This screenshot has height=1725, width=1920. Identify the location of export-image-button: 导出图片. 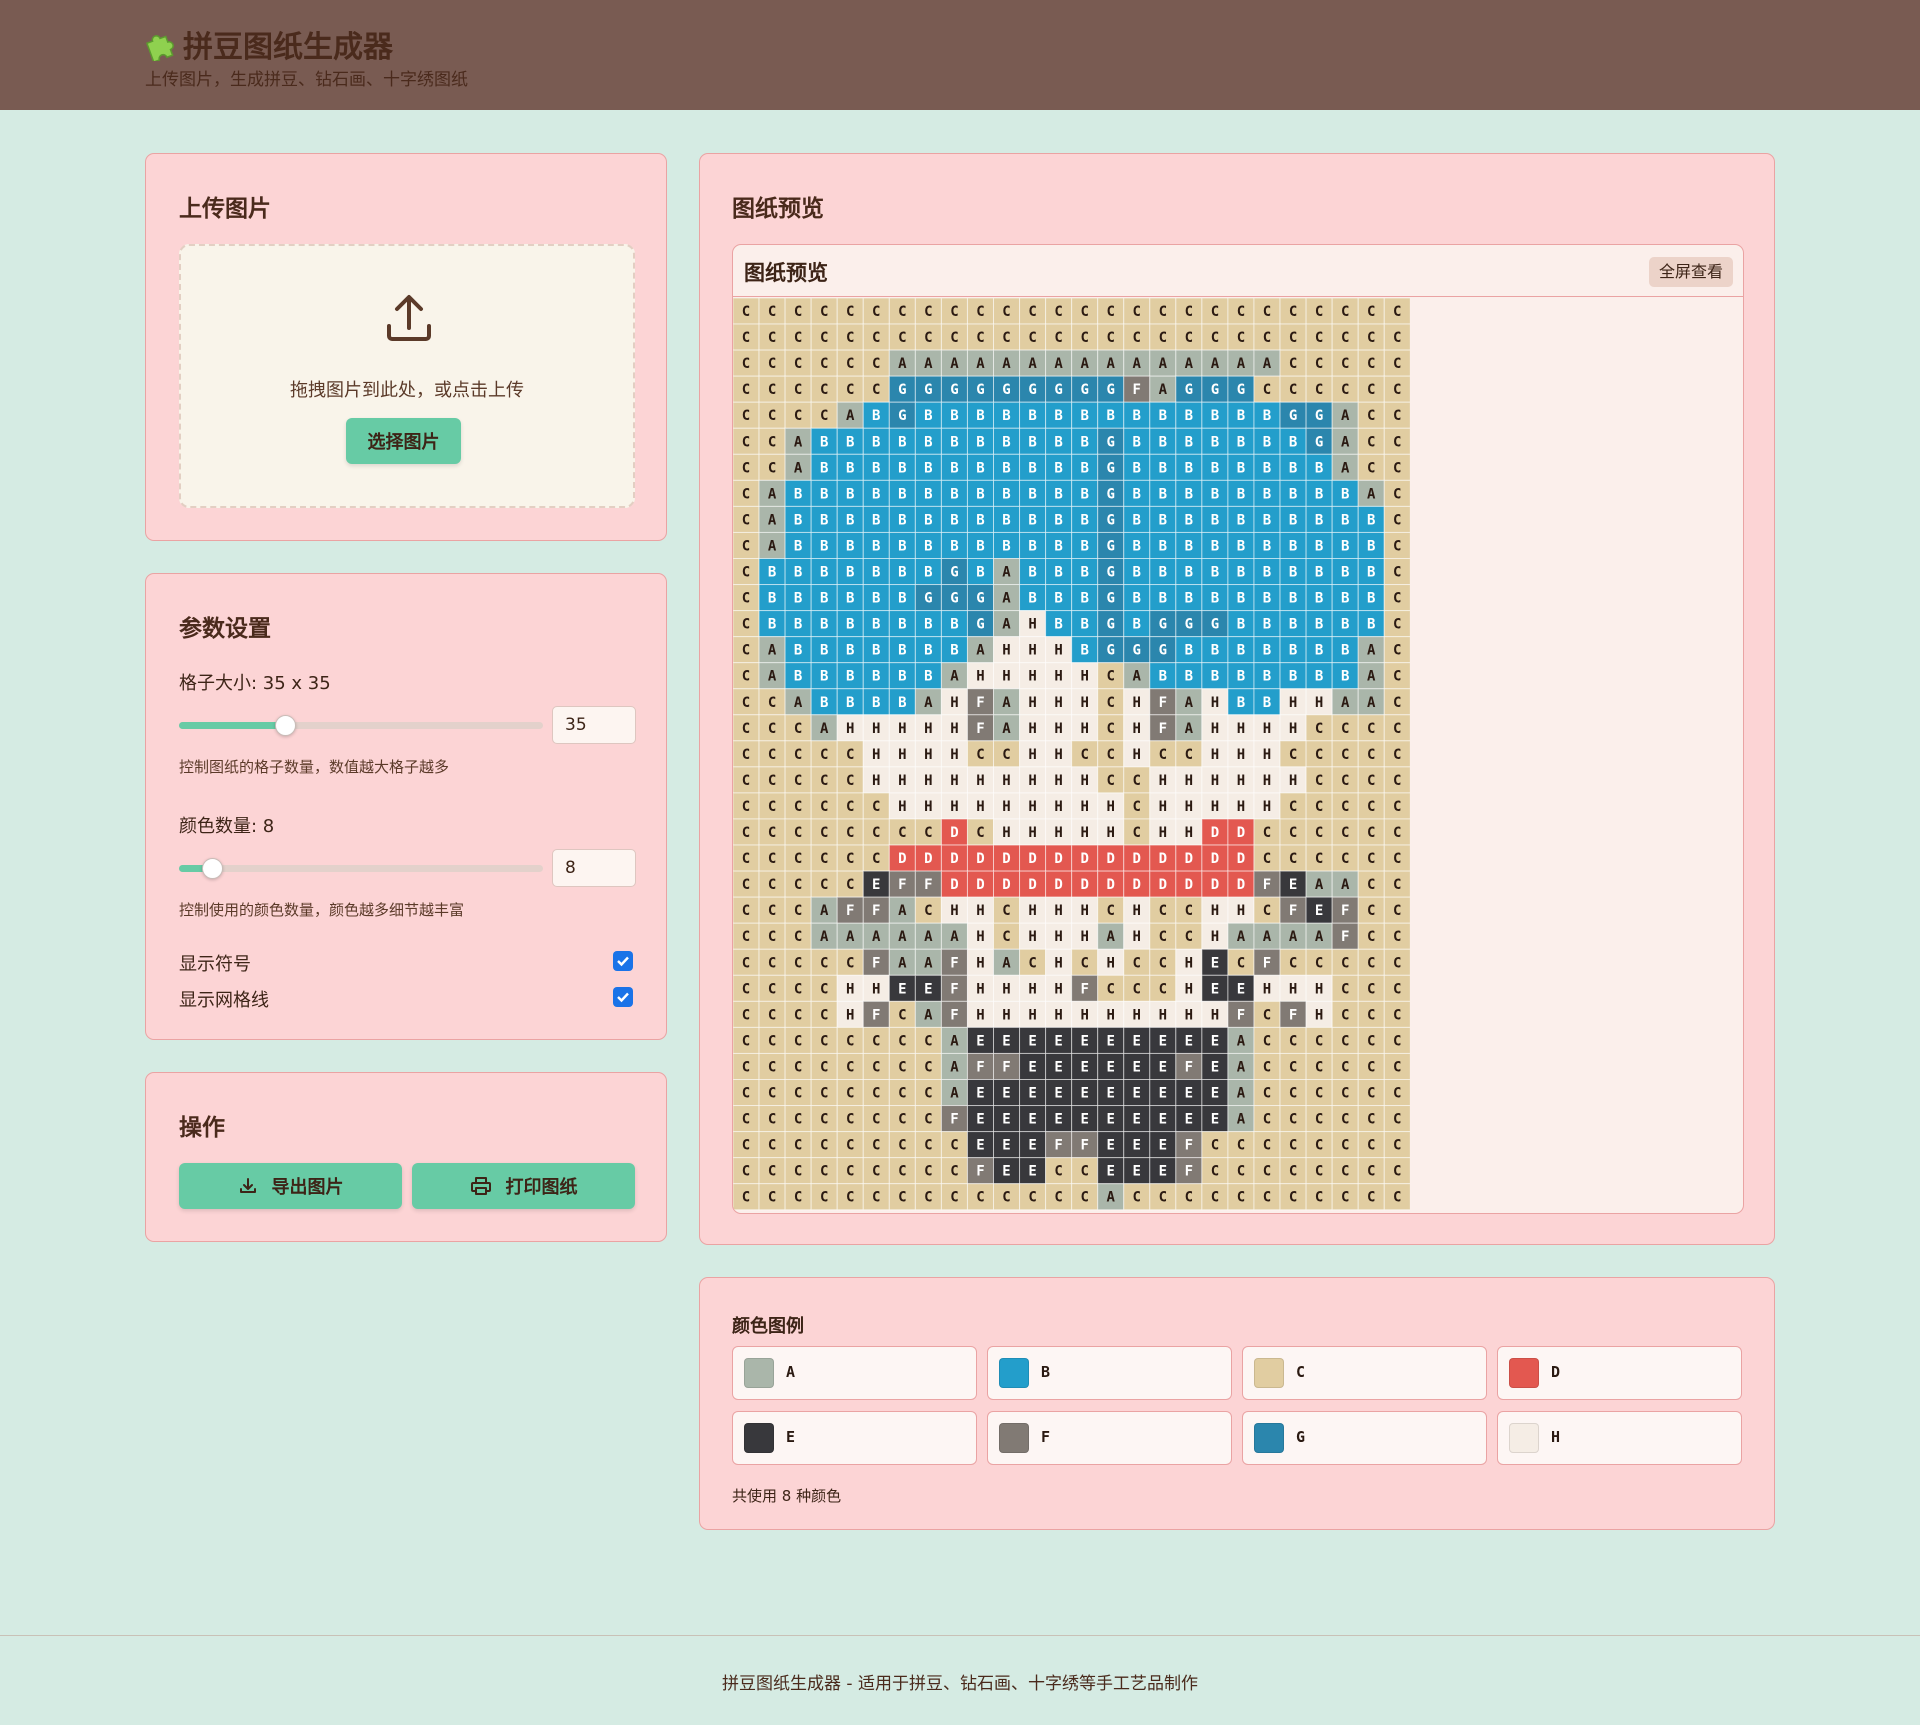
(290, 1186).